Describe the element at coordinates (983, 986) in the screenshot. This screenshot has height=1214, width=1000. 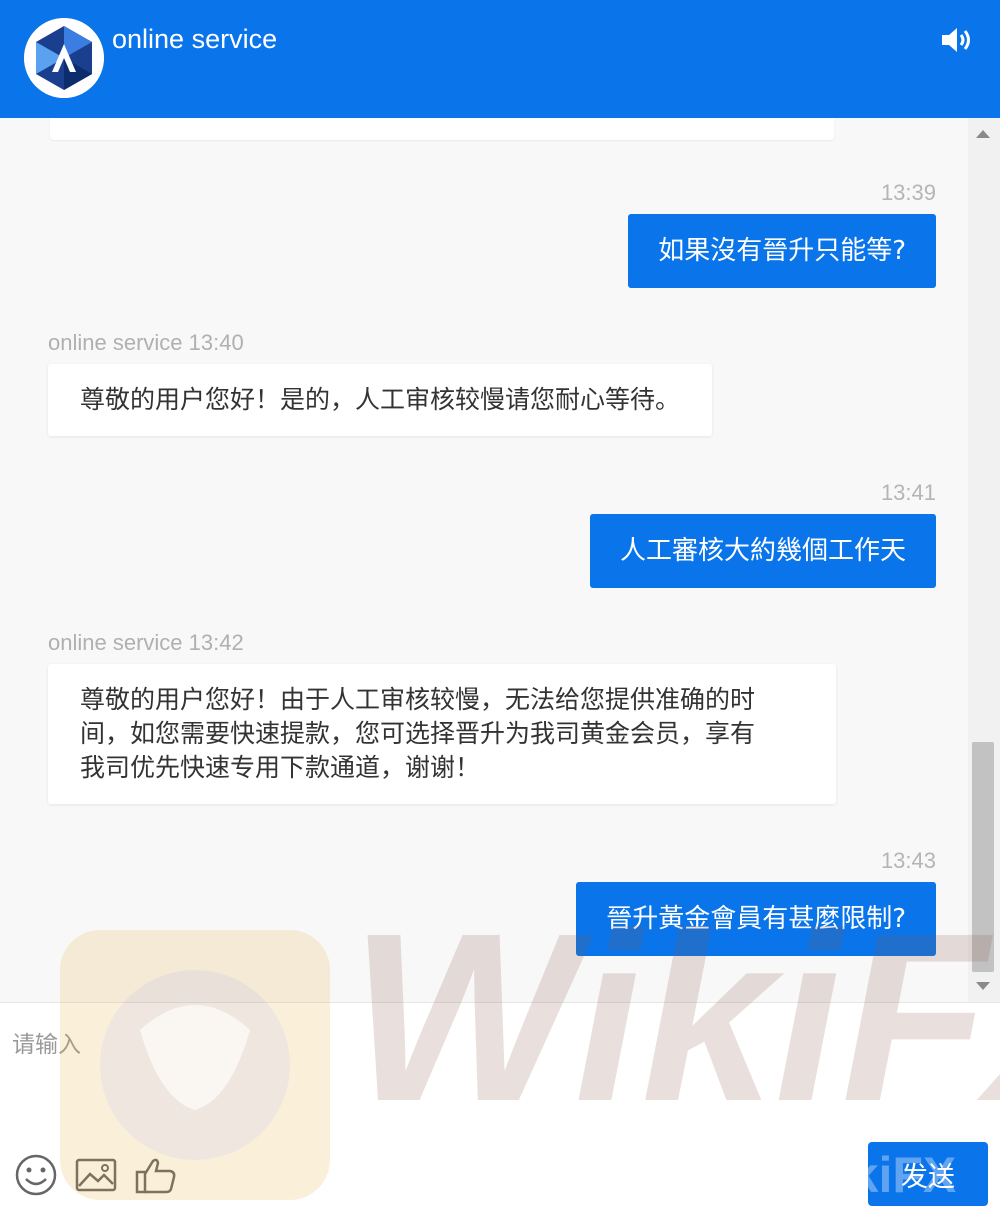
I see `scroll-down-arrow-icon` at that location.